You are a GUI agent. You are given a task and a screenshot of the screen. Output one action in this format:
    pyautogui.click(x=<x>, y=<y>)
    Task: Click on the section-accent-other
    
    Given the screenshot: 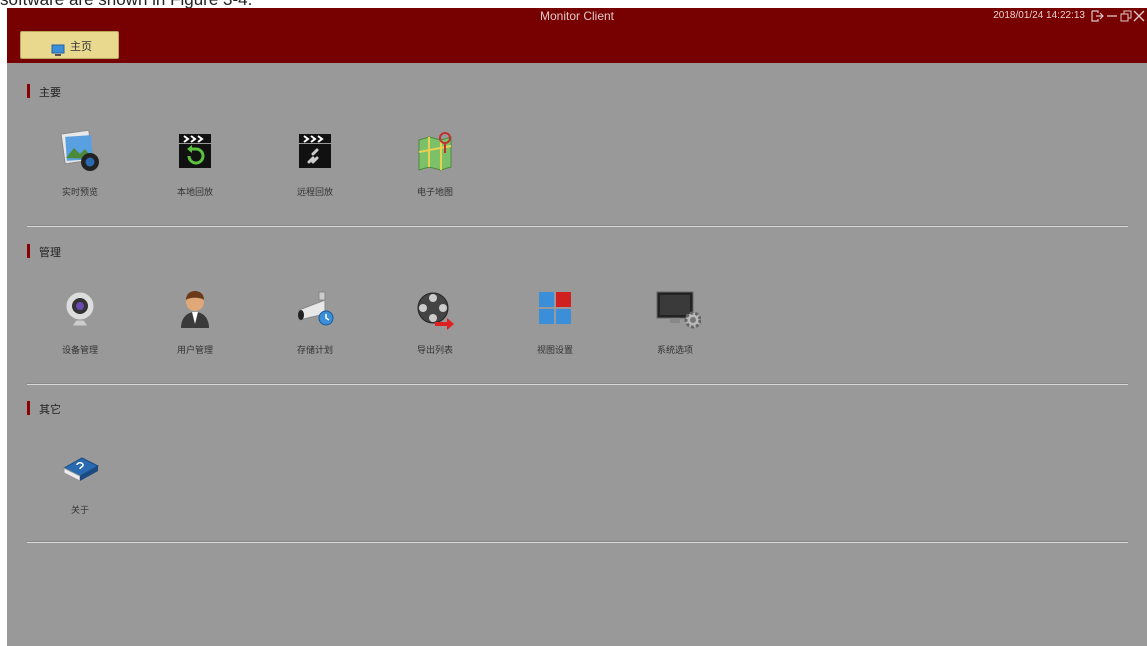 What is the action you would take?
    pyautogui.click(x=28, y=408)
    